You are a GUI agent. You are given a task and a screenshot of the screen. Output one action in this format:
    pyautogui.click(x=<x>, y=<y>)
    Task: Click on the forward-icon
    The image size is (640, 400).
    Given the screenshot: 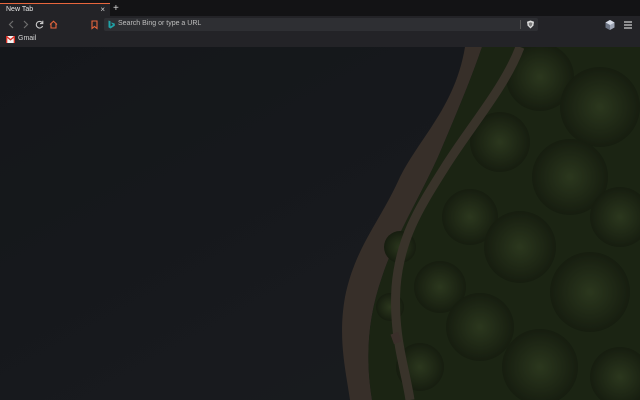 What is the action you would take?
    pyautogui.click(x=25, y=24)
    